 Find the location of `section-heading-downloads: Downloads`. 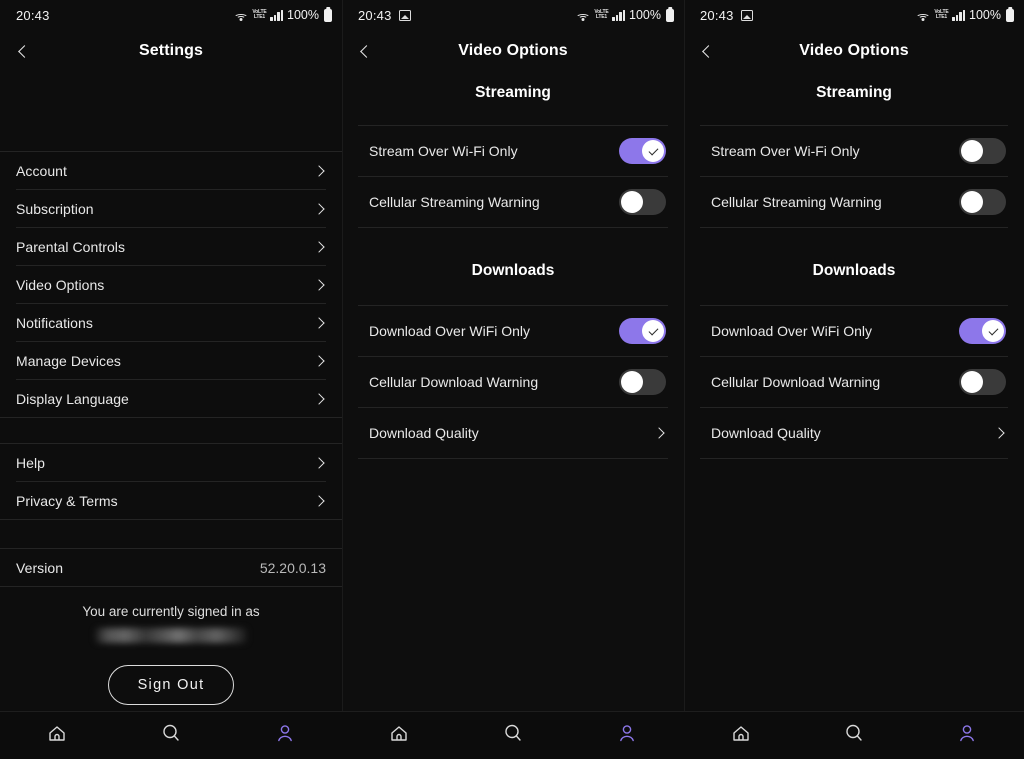

section-heading-downloads: Downloads is located at coordinates (513, 270).